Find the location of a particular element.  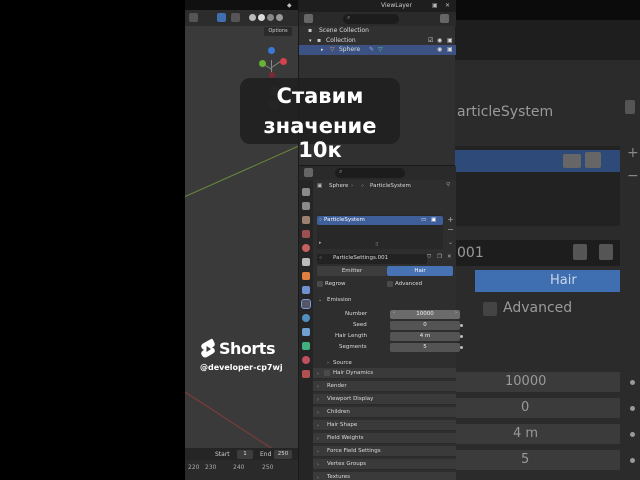

render-tab-icon is located at coordinates (306, 206).